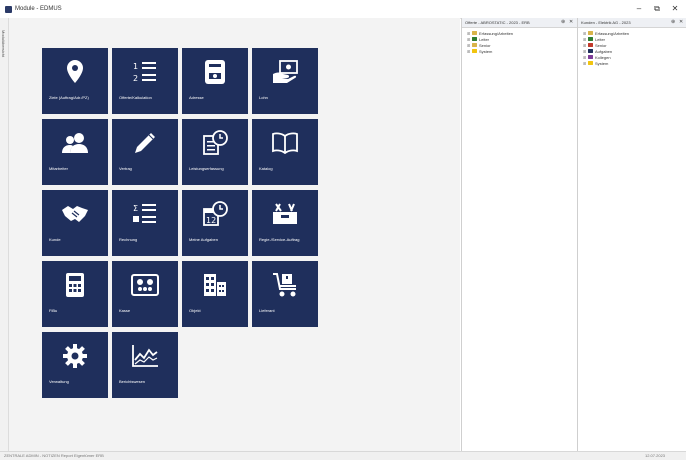  Describe the element at coordinates (75, 143) in the screenshot. I see `users-icon` at that location.